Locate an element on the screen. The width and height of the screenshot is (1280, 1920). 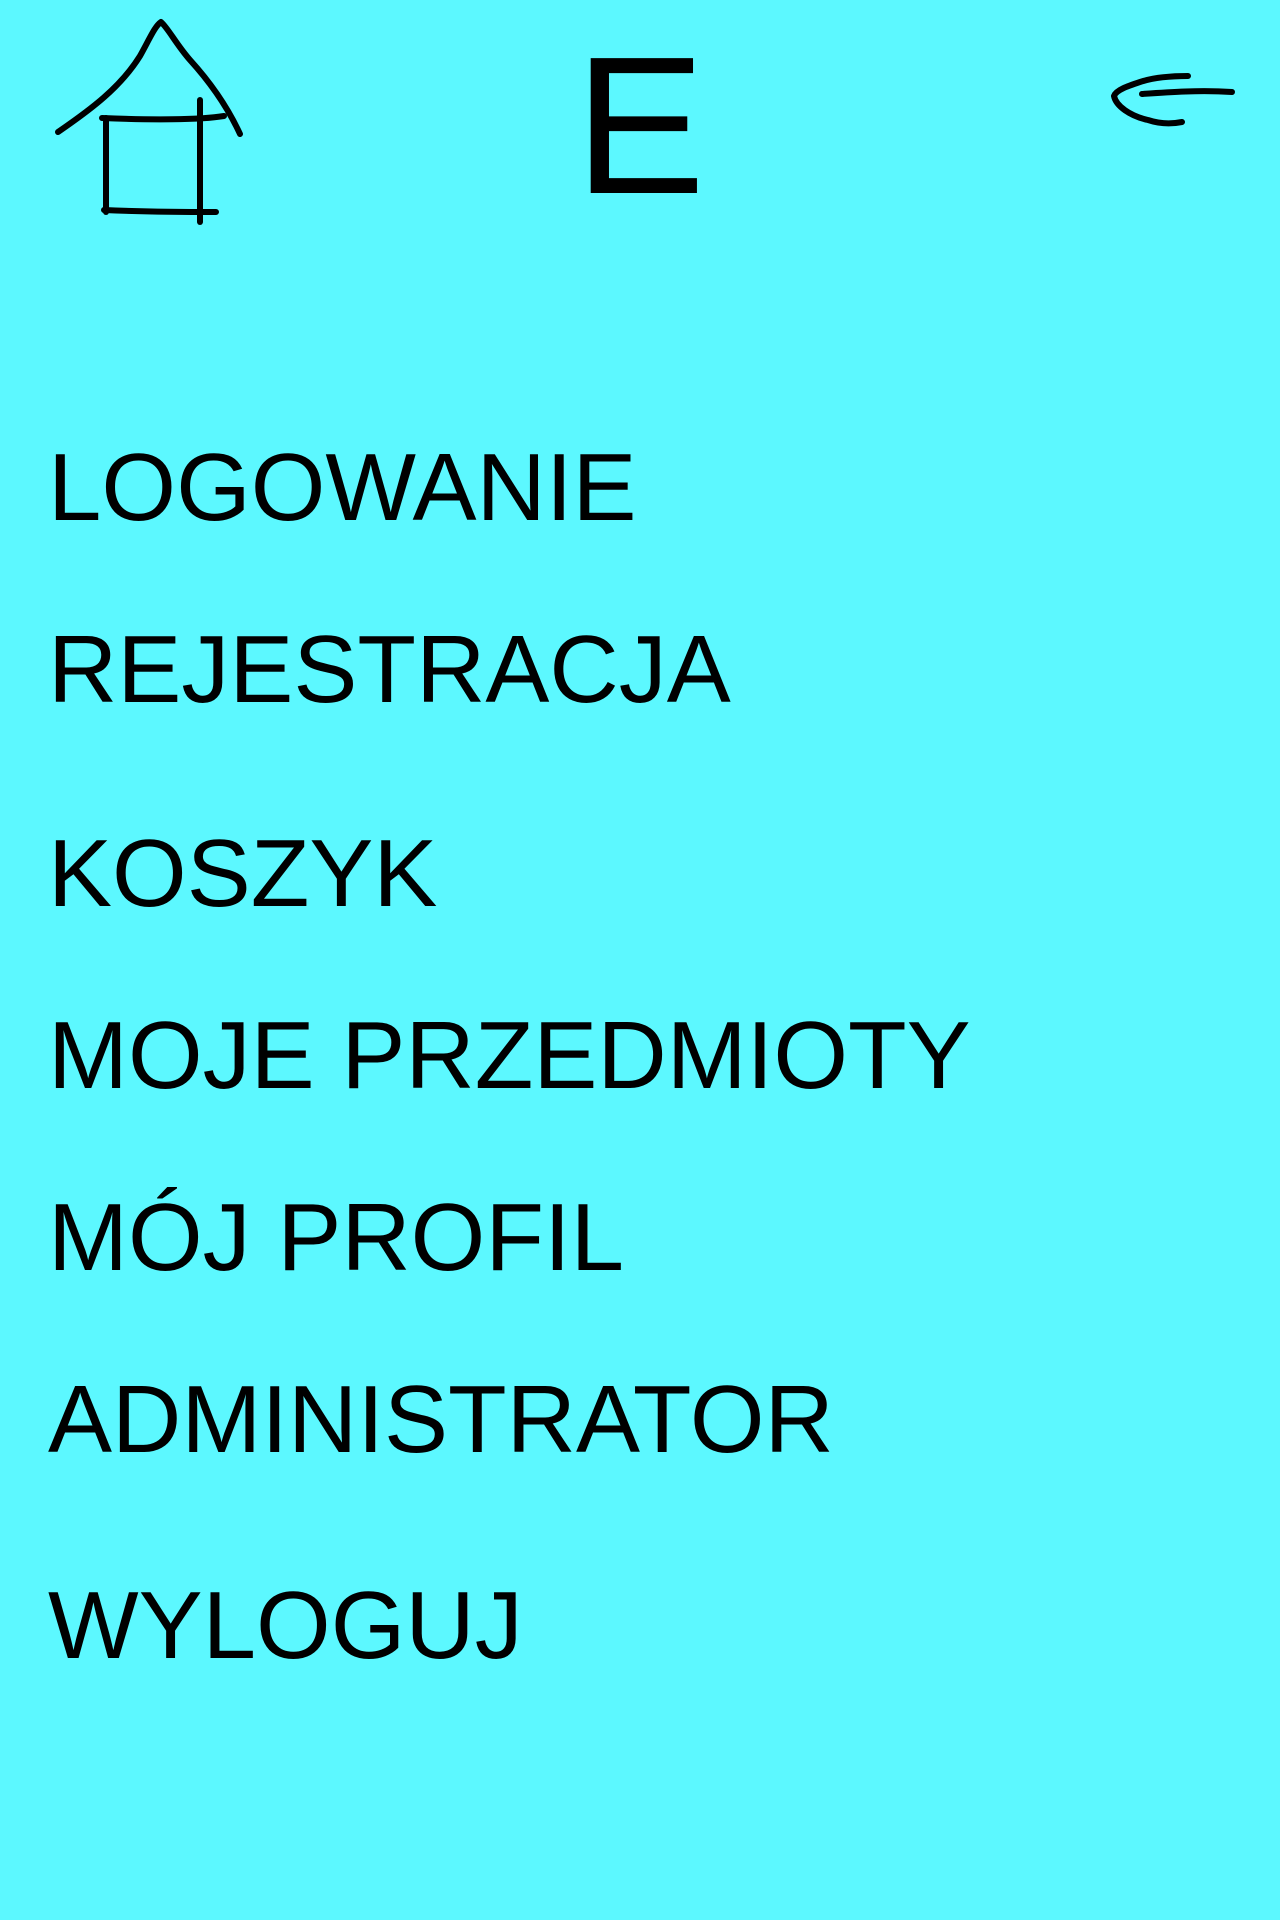
menu-item-koszyk: KOSZYK is located at coordinates (242, 874).